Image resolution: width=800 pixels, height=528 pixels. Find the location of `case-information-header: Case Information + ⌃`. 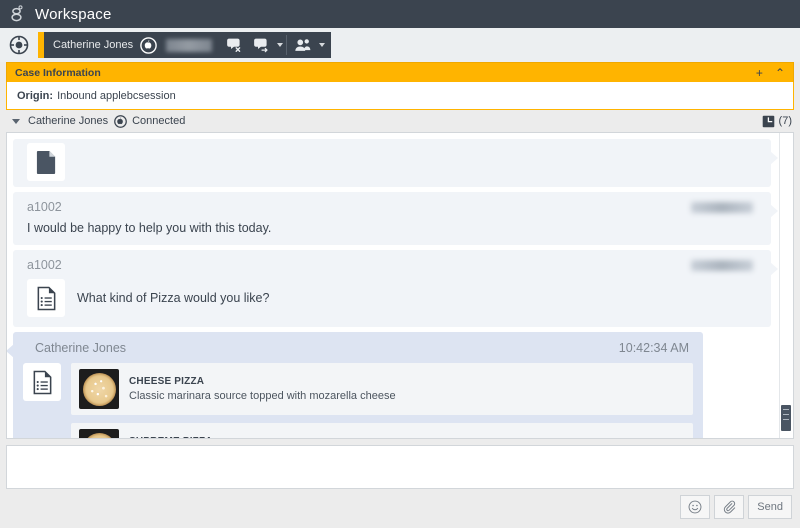

case-information-header: Case Information + ⌃ is located at coordinates (400, 72).